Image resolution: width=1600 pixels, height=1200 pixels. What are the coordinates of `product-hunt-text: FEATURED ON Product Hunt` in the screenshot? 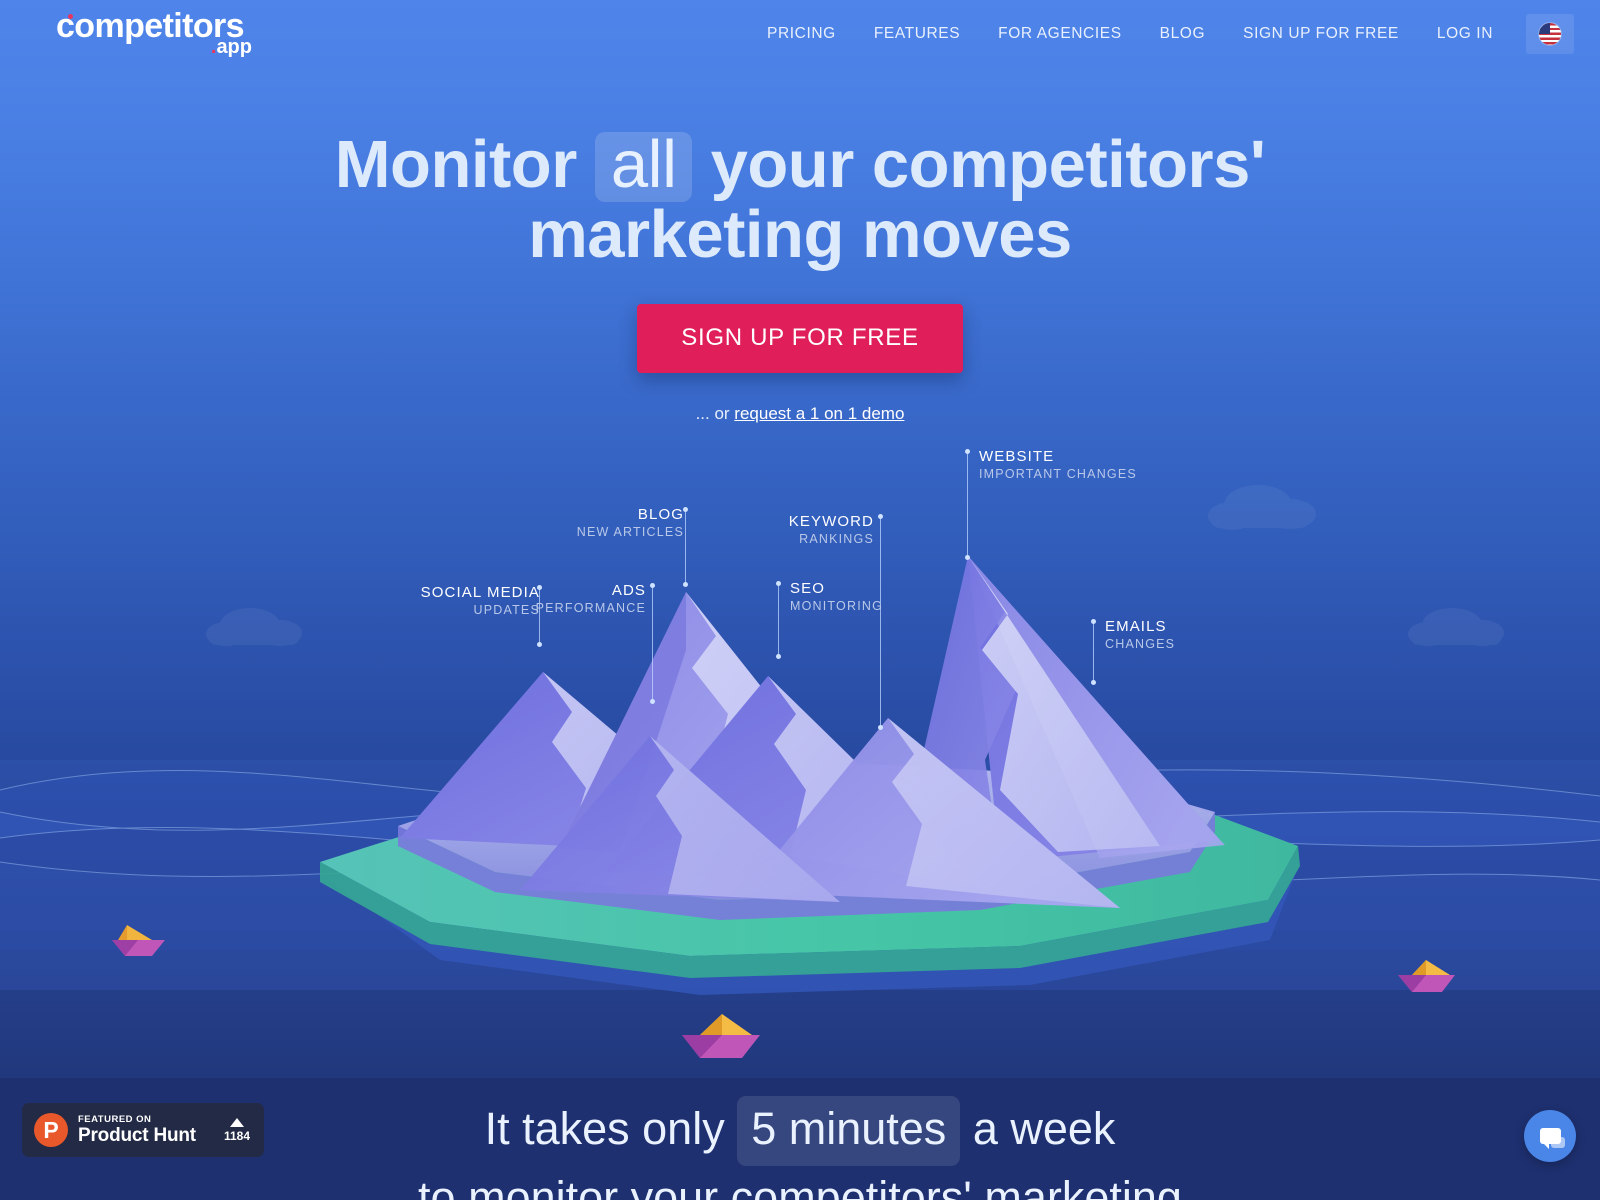 It's located at (151, 1130).